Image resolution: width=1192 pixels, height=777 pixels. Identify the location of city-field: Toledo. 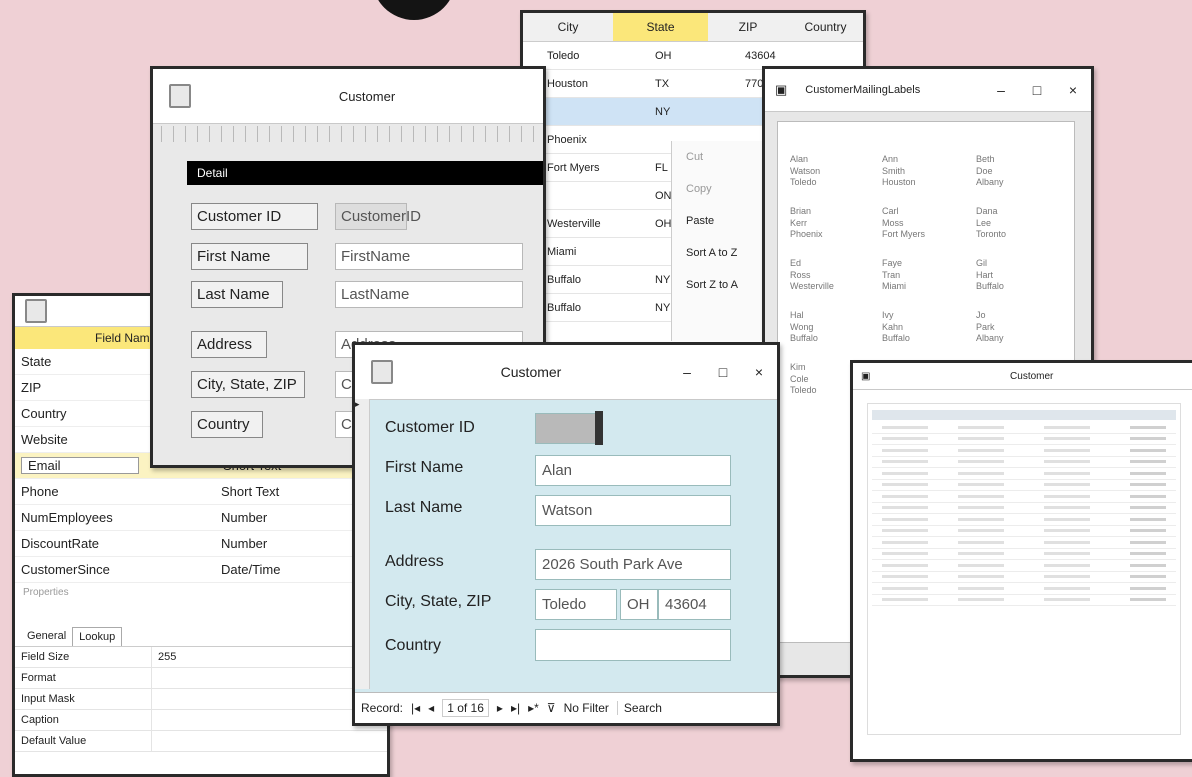
(576, 604).